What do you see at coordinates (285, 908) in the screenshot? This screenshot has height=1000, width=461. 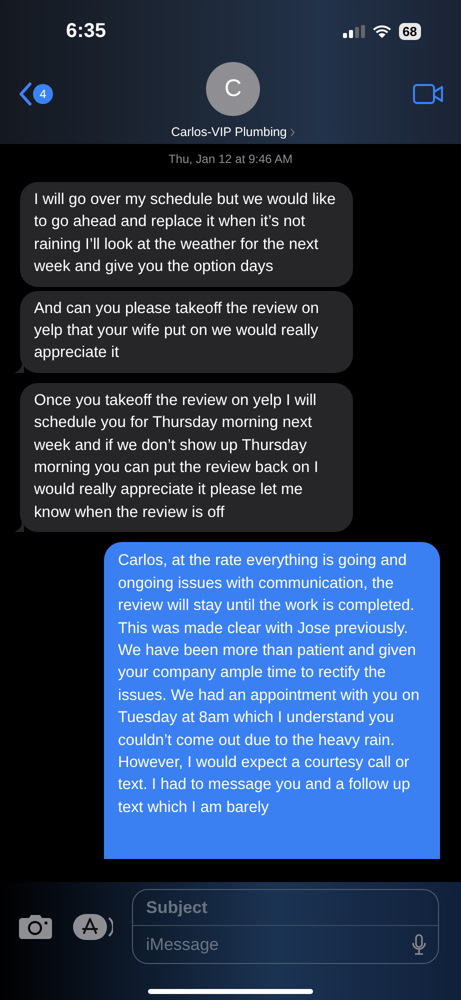 I see `subject-field: Subject` at bounding box center [285, 908].